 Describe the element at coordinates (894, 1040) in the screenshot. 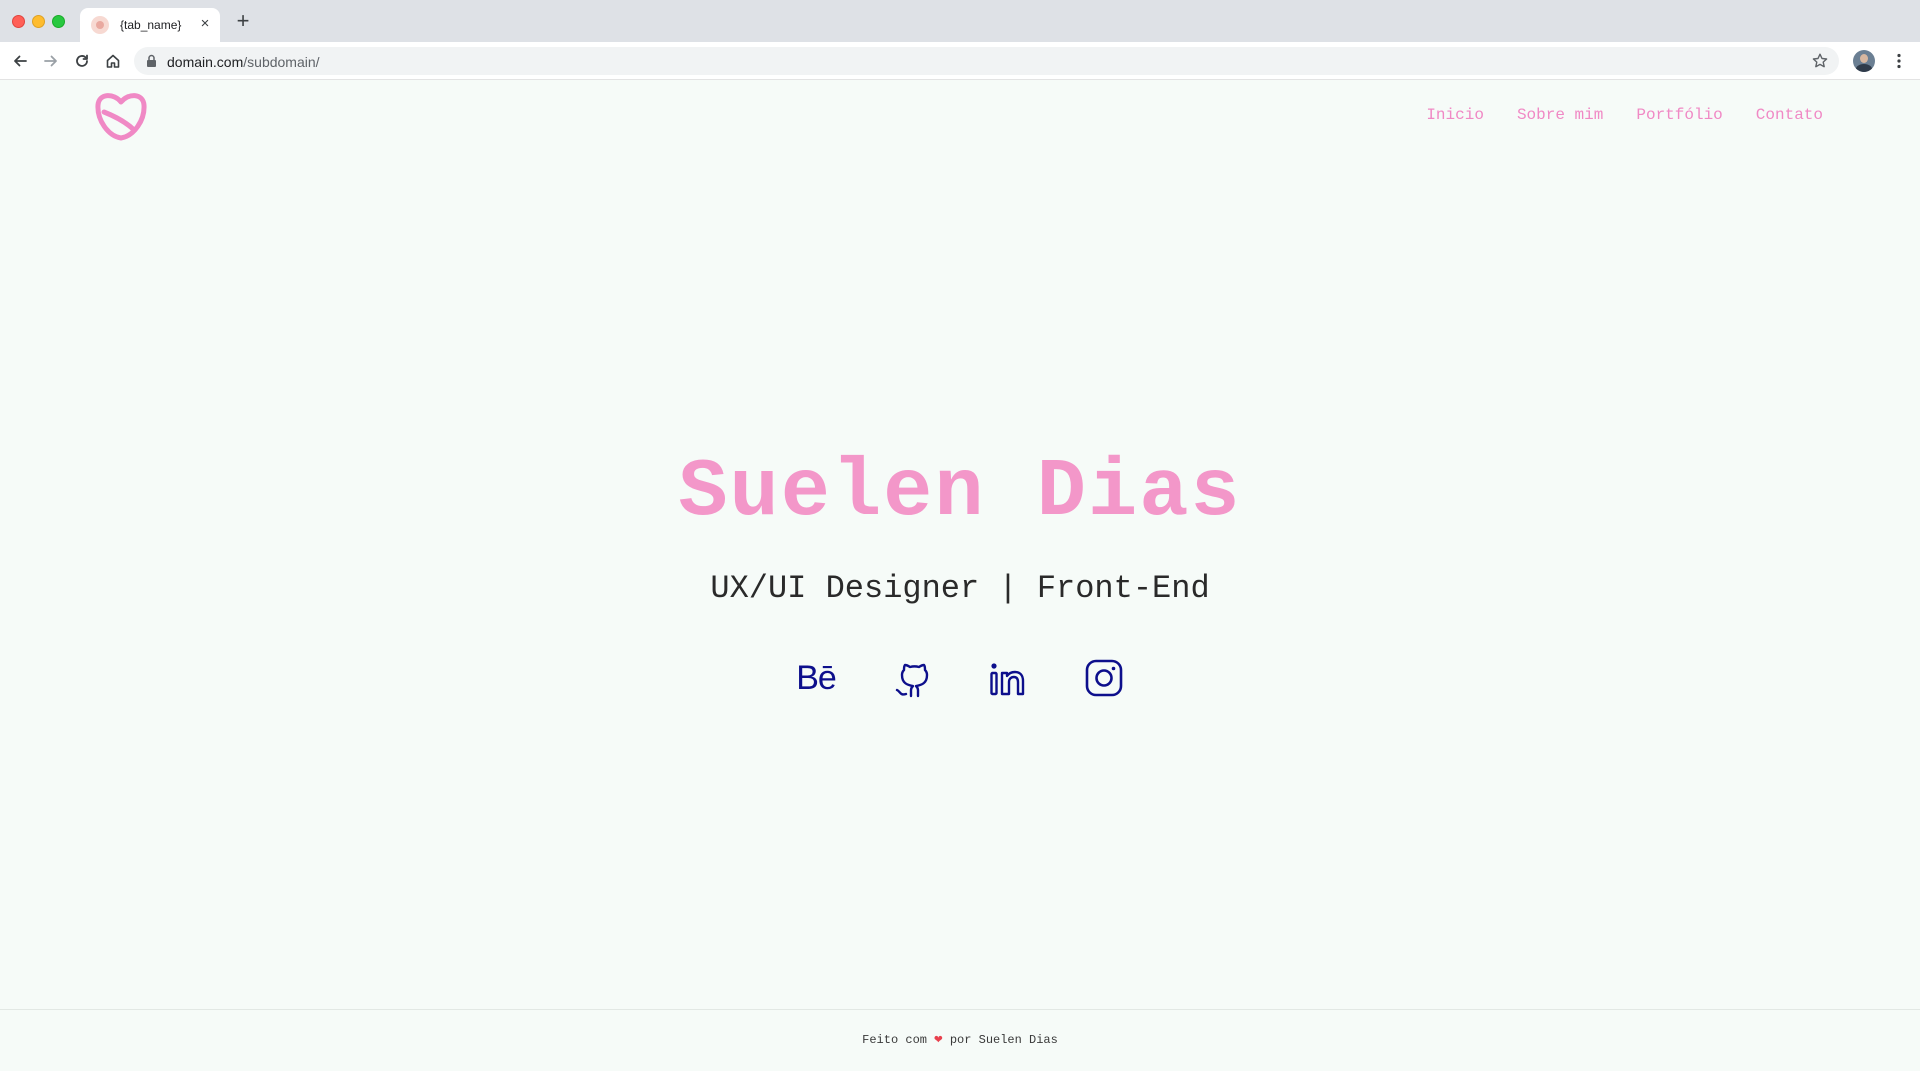

I see `footer-text-before: Feito com` at that location.